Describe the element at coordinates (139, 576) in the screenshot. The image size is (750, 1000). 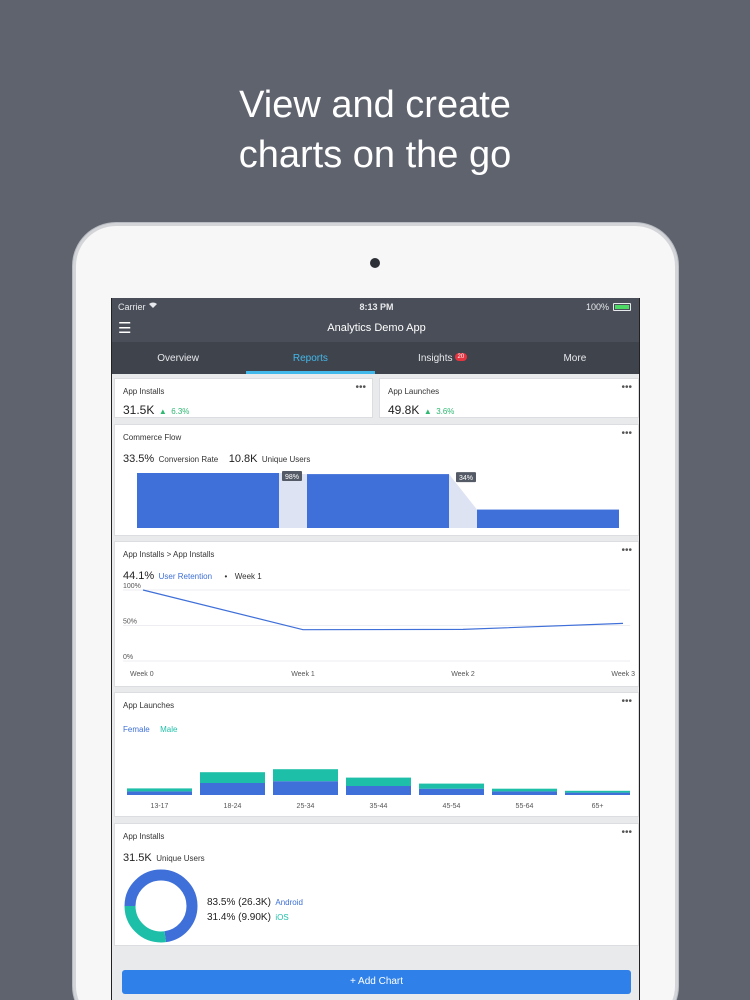
I see `retention-value: 44.1%` at that location.